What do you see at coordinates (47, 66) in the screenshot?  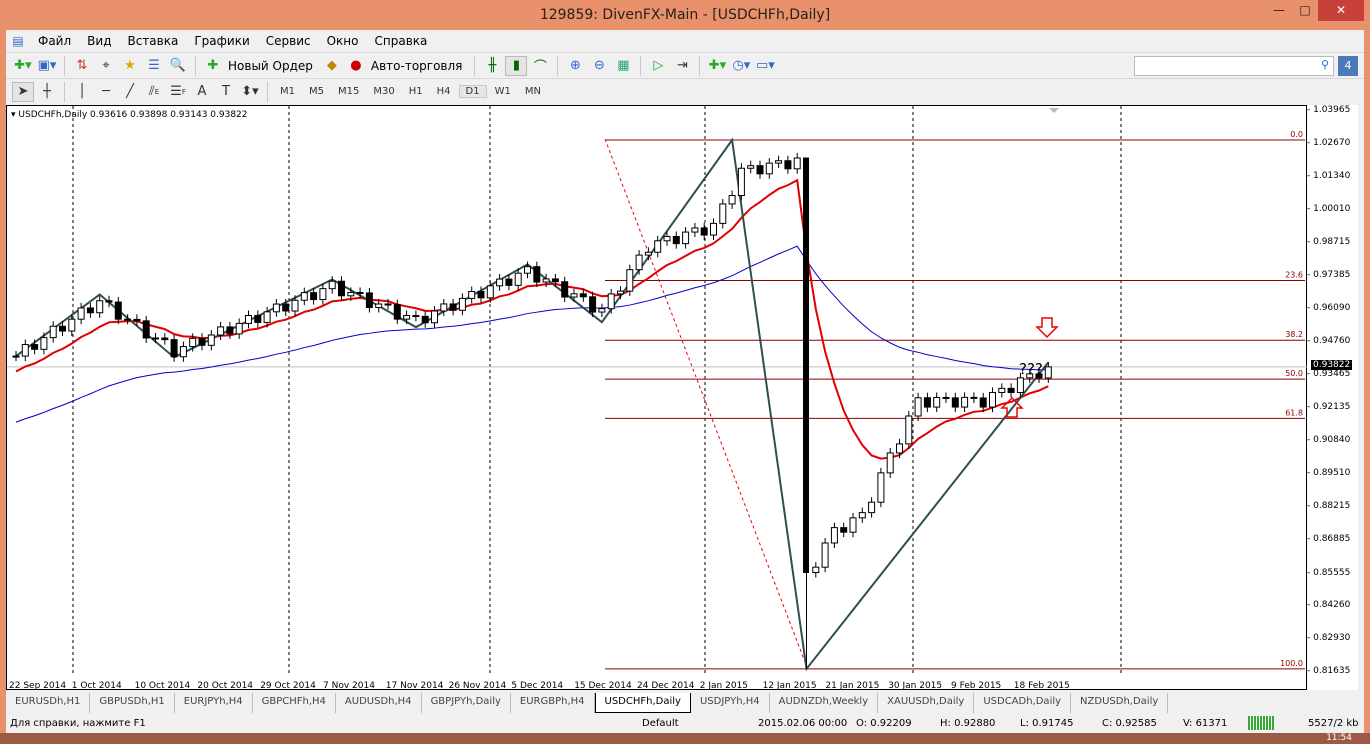 I see `profiles-icon: ▣▾` at bounding box center [47, 66].